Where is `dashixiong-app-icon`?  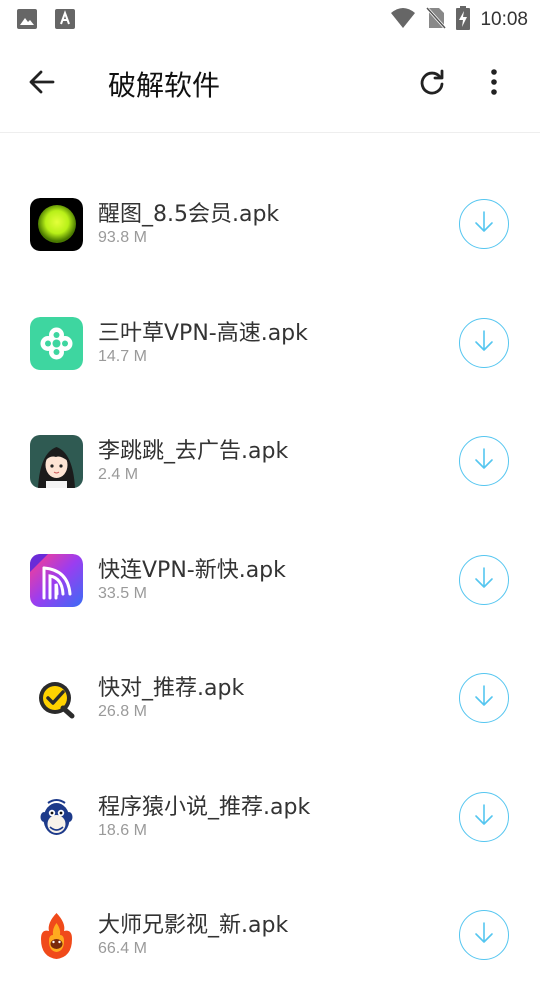
dashixiong-app-icon is located at coordinates (56, 935).